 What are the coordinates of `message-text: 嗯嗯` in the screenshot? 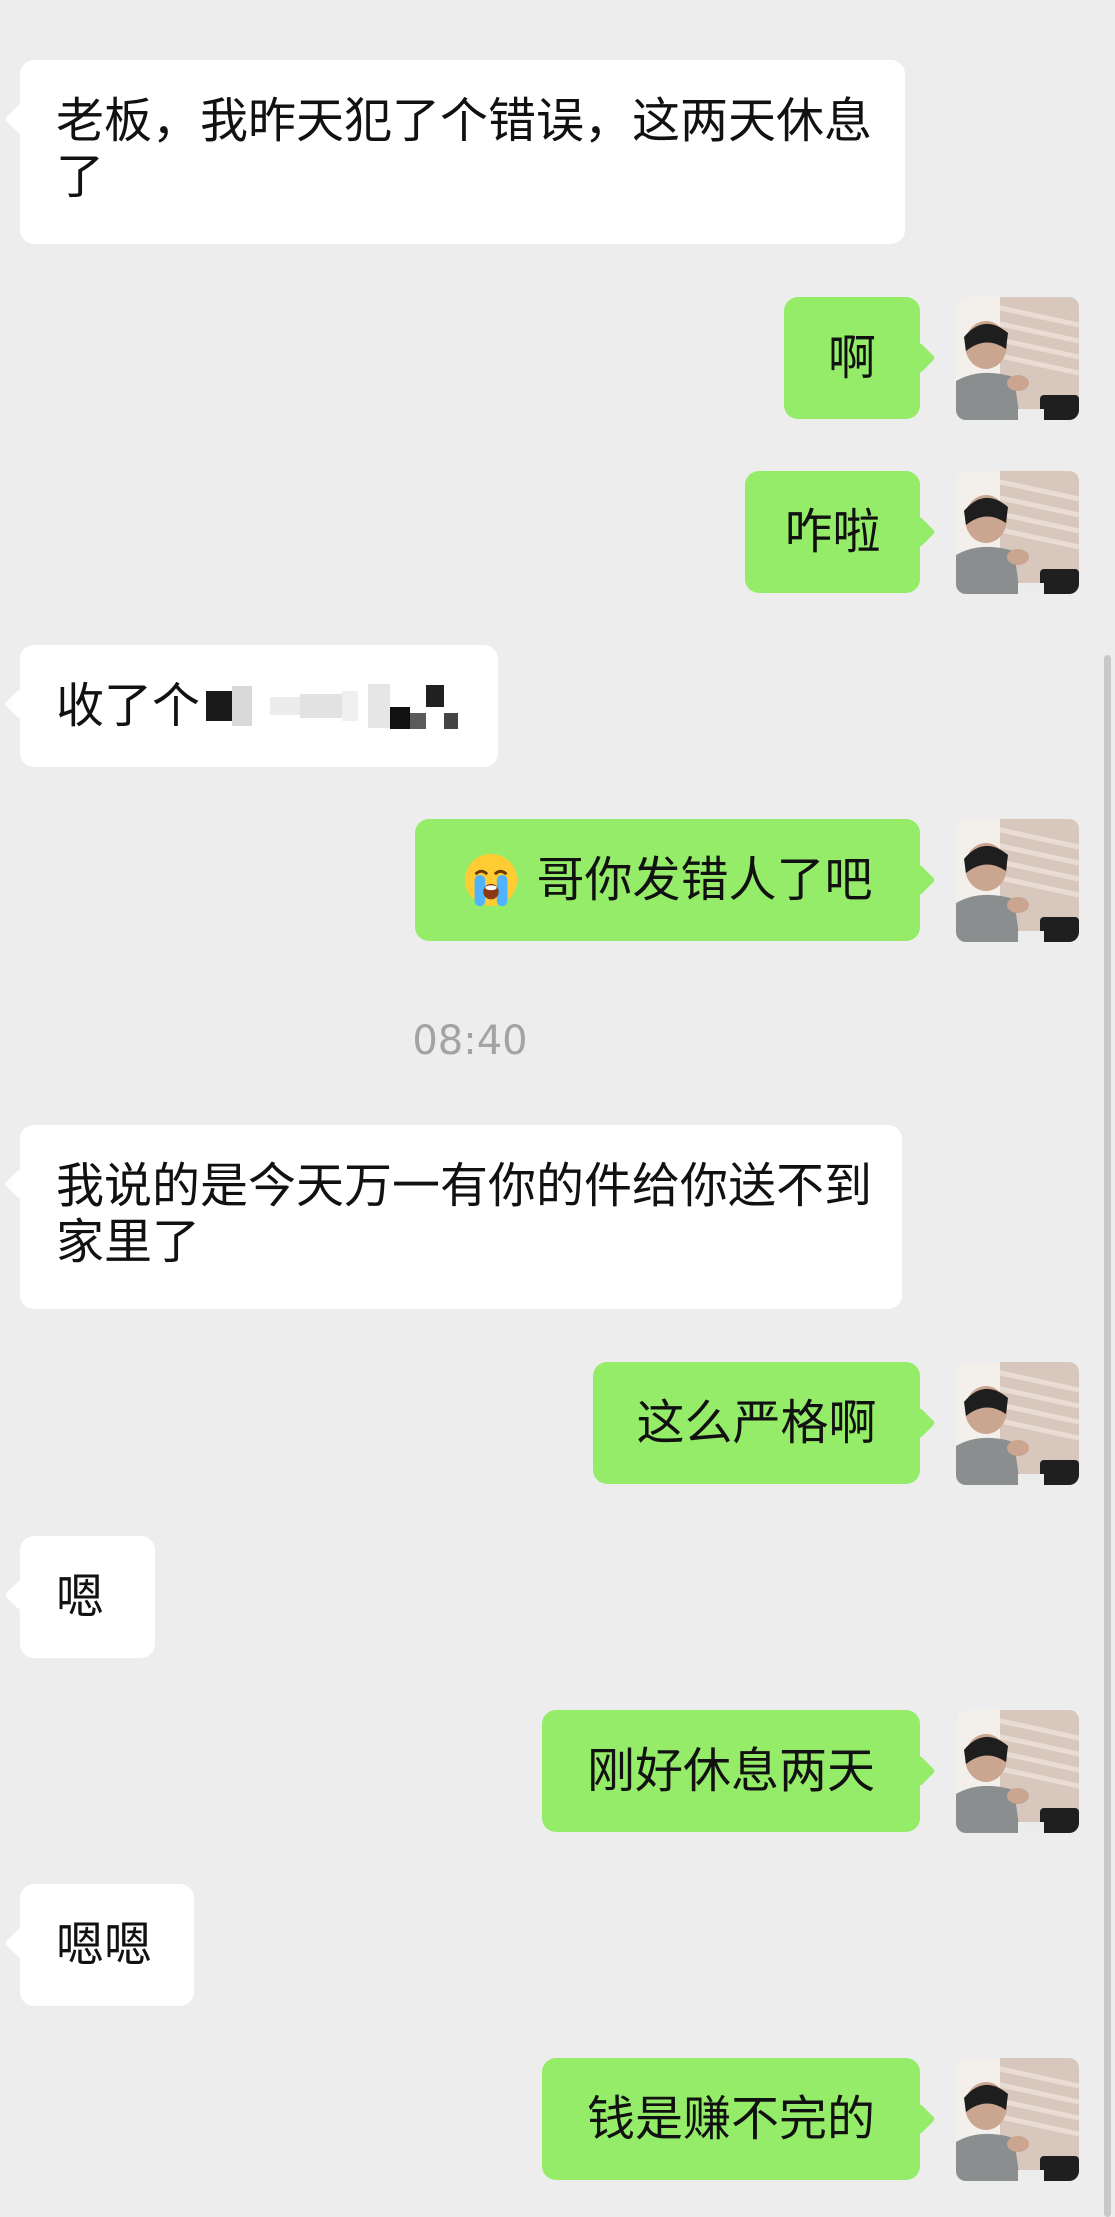 It's located at (104, 1945).